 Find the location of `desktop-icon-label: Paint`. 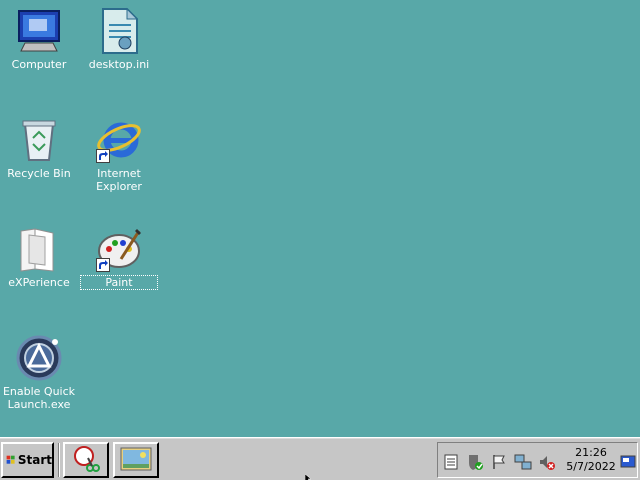

desktop-icon-label: Paint is located at coordinates (119, 282).